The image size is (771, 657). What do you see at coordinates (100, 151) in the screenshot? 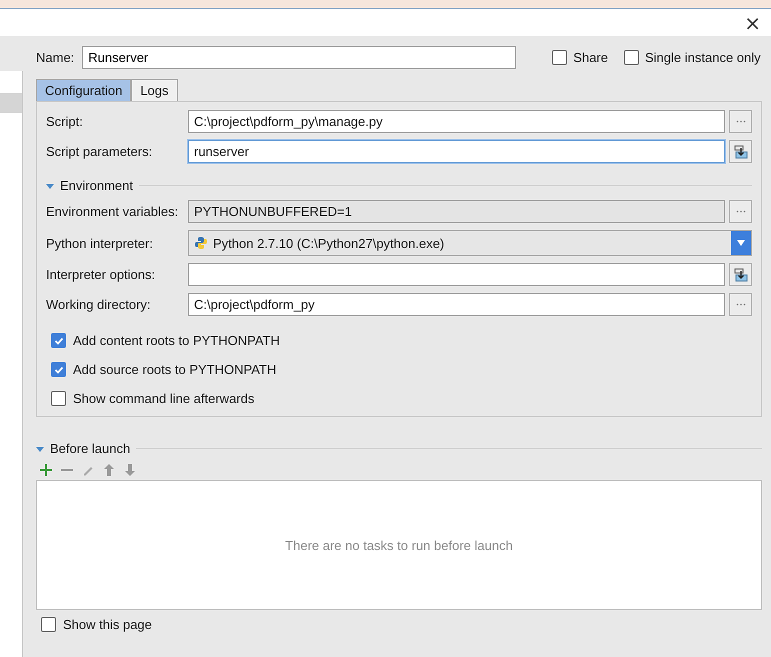
I see `field-label: Script parameters:` at bounding box center [100, 151].